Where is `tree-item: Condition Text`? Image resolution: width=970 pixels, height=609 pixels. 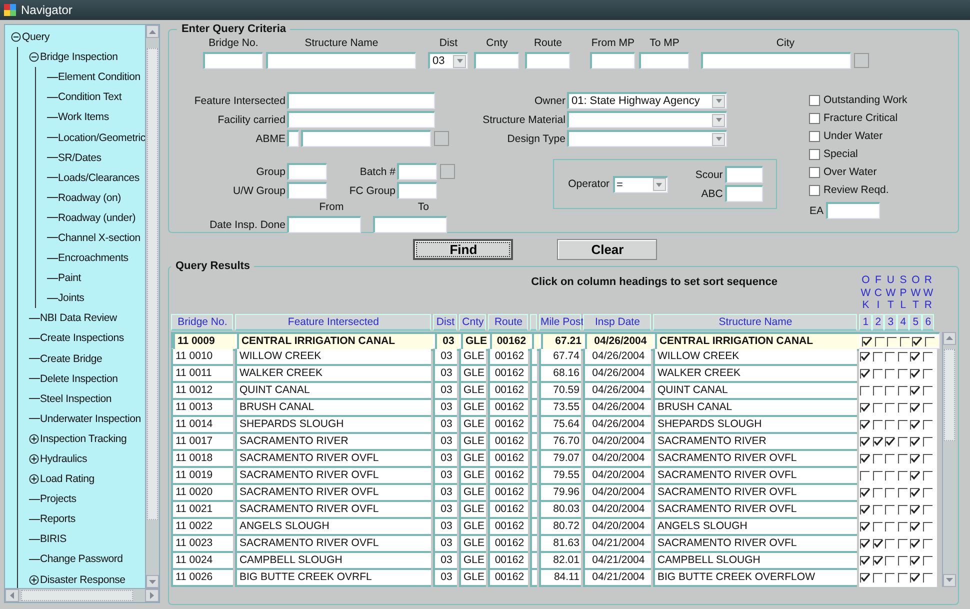
tree-item: Condition Text is located at coordinates (90, 97).